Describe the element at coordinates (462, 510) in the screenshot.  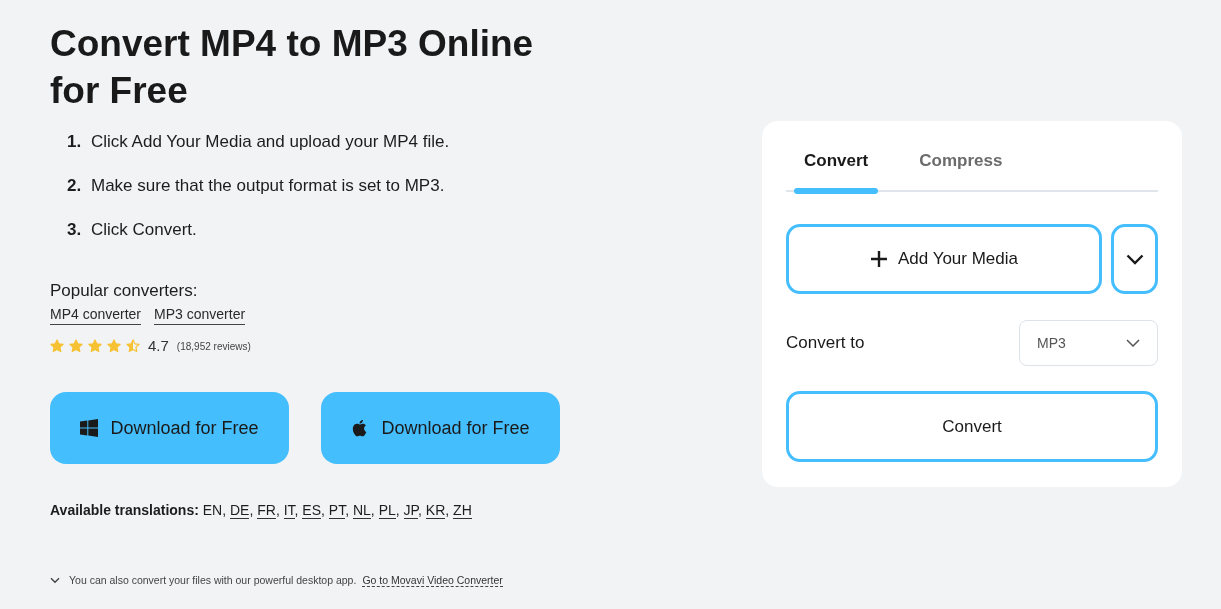
I see `language-link: ZH` at that location.